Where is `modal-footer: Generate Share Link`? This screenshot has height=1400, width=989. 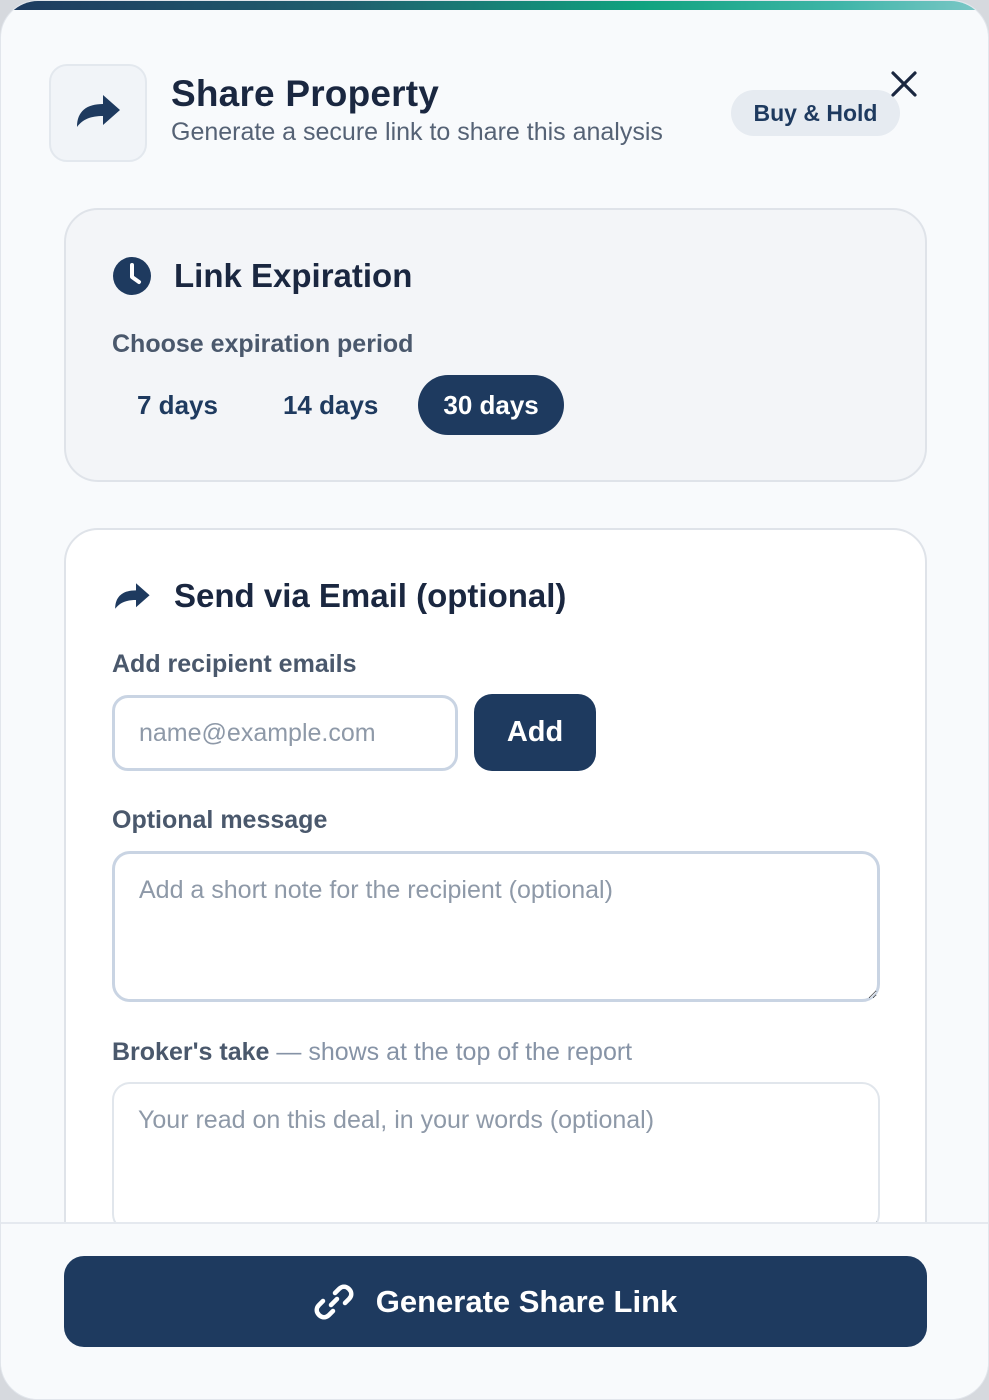
modal-footer: Generate Share Link is located at coordinates (494, 1310).